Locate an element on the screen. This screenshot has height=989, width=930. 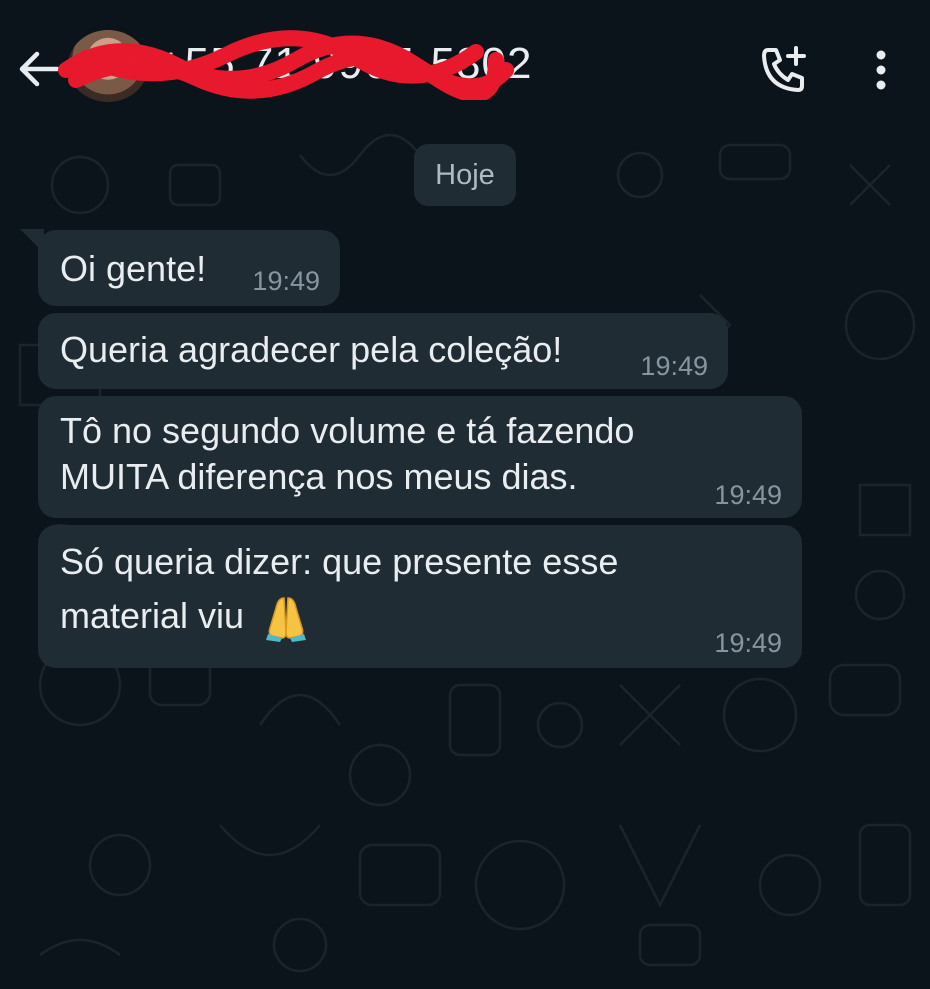
more-vertical-icon is located at coordinates (881, 70).